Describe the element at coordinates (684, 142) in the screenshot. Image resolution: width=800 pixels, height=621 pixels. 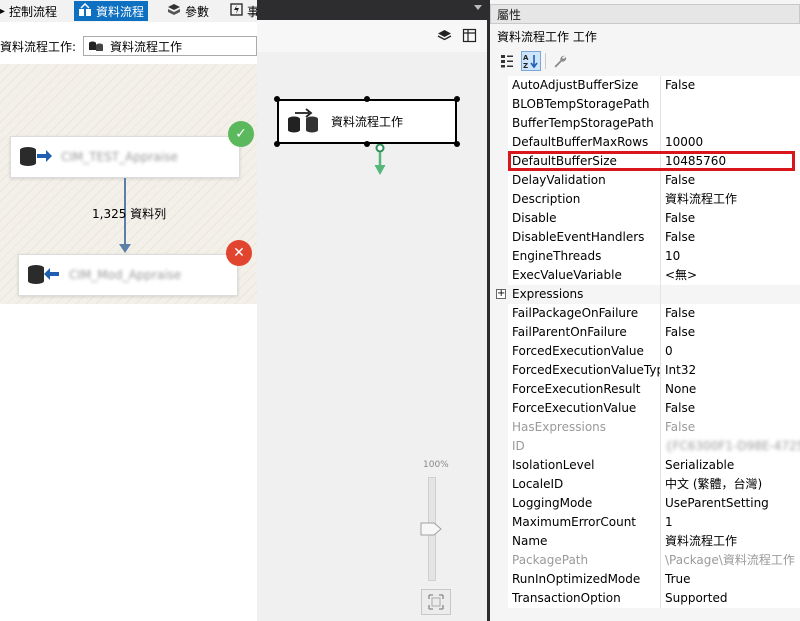
I see `property-value-text: 10000` at that location.